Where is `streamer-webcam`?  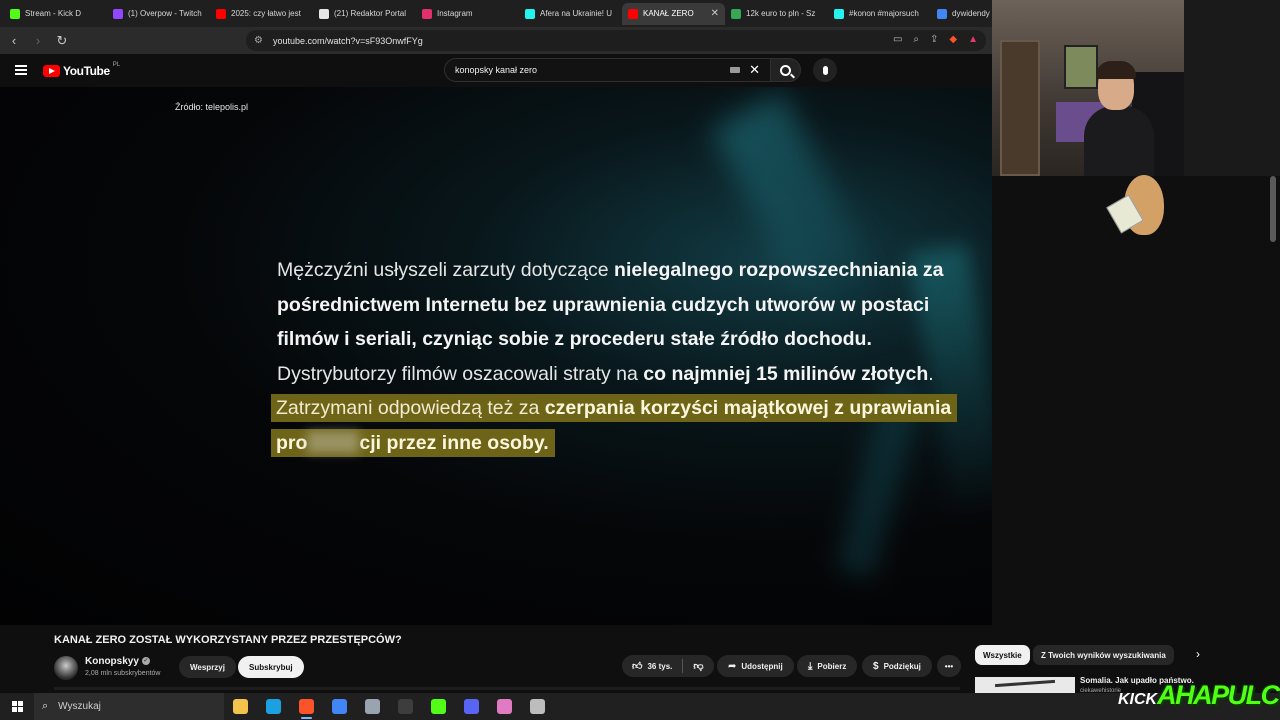
streamer-webcam is located at coordinates (1088, 88).